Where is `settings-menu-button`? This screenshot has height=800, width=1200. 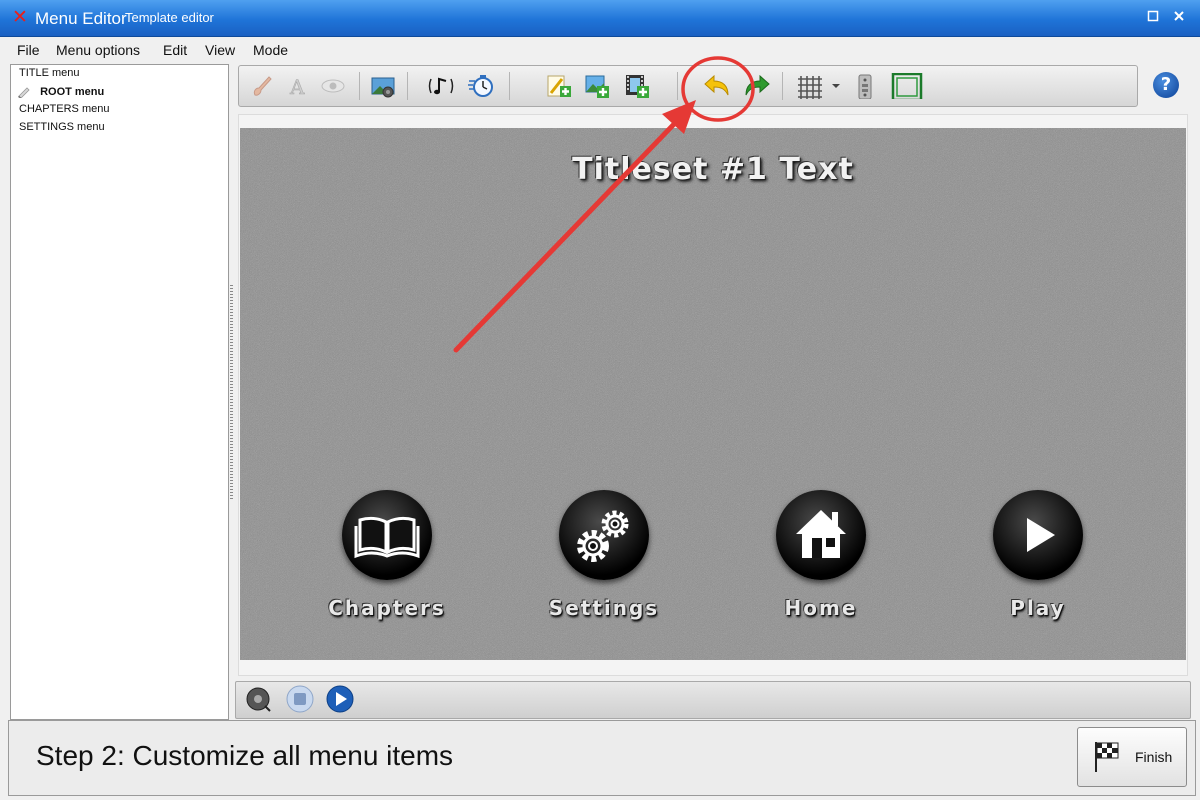
settings-menu-button is located at coordinates (604, 535).